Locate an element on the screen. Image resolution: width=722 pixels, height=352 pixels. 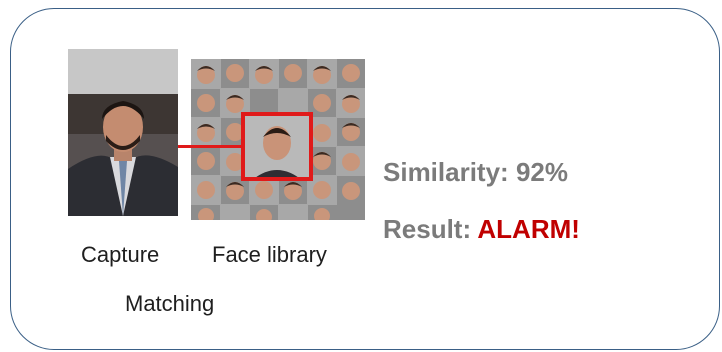
similarity-label: Similarity: is located at coordinates (446, 172).